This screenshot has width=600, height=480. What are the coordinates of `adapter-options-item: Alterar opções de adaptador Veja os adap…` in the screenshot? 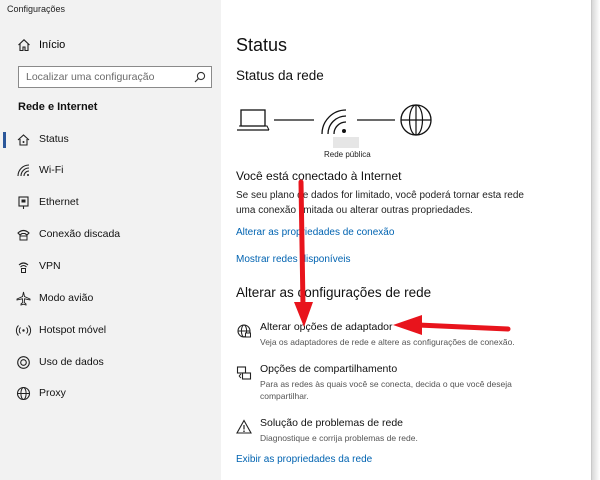 It's located at (406, 339).